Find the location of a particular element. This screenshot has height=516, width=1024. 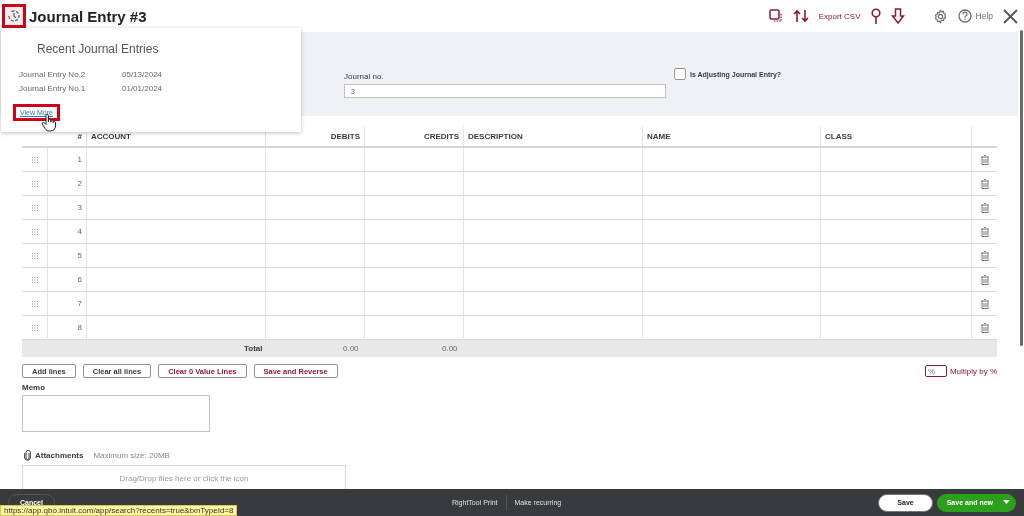

export-csv-button: Export CSV is located at coordinates (839, 16).